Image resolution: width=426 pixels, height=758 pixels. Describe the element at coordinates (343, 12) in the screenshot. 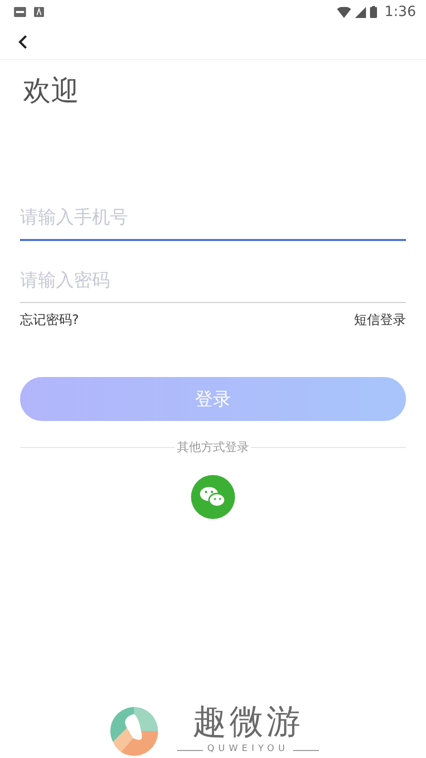

I see `wifi-icon` at that location.